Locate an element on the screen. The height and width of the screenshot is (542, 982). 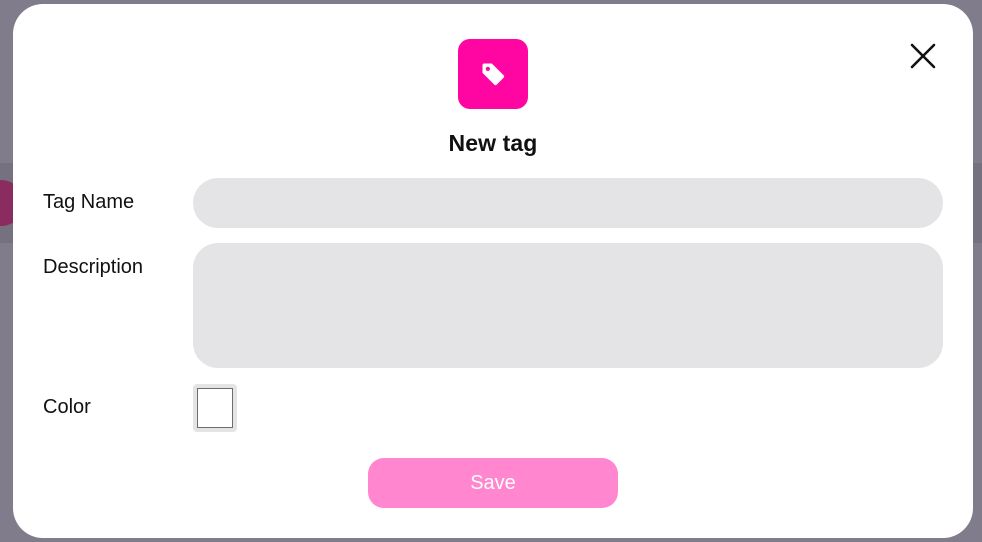
save-button: Save is located at coordinates (493, 483).